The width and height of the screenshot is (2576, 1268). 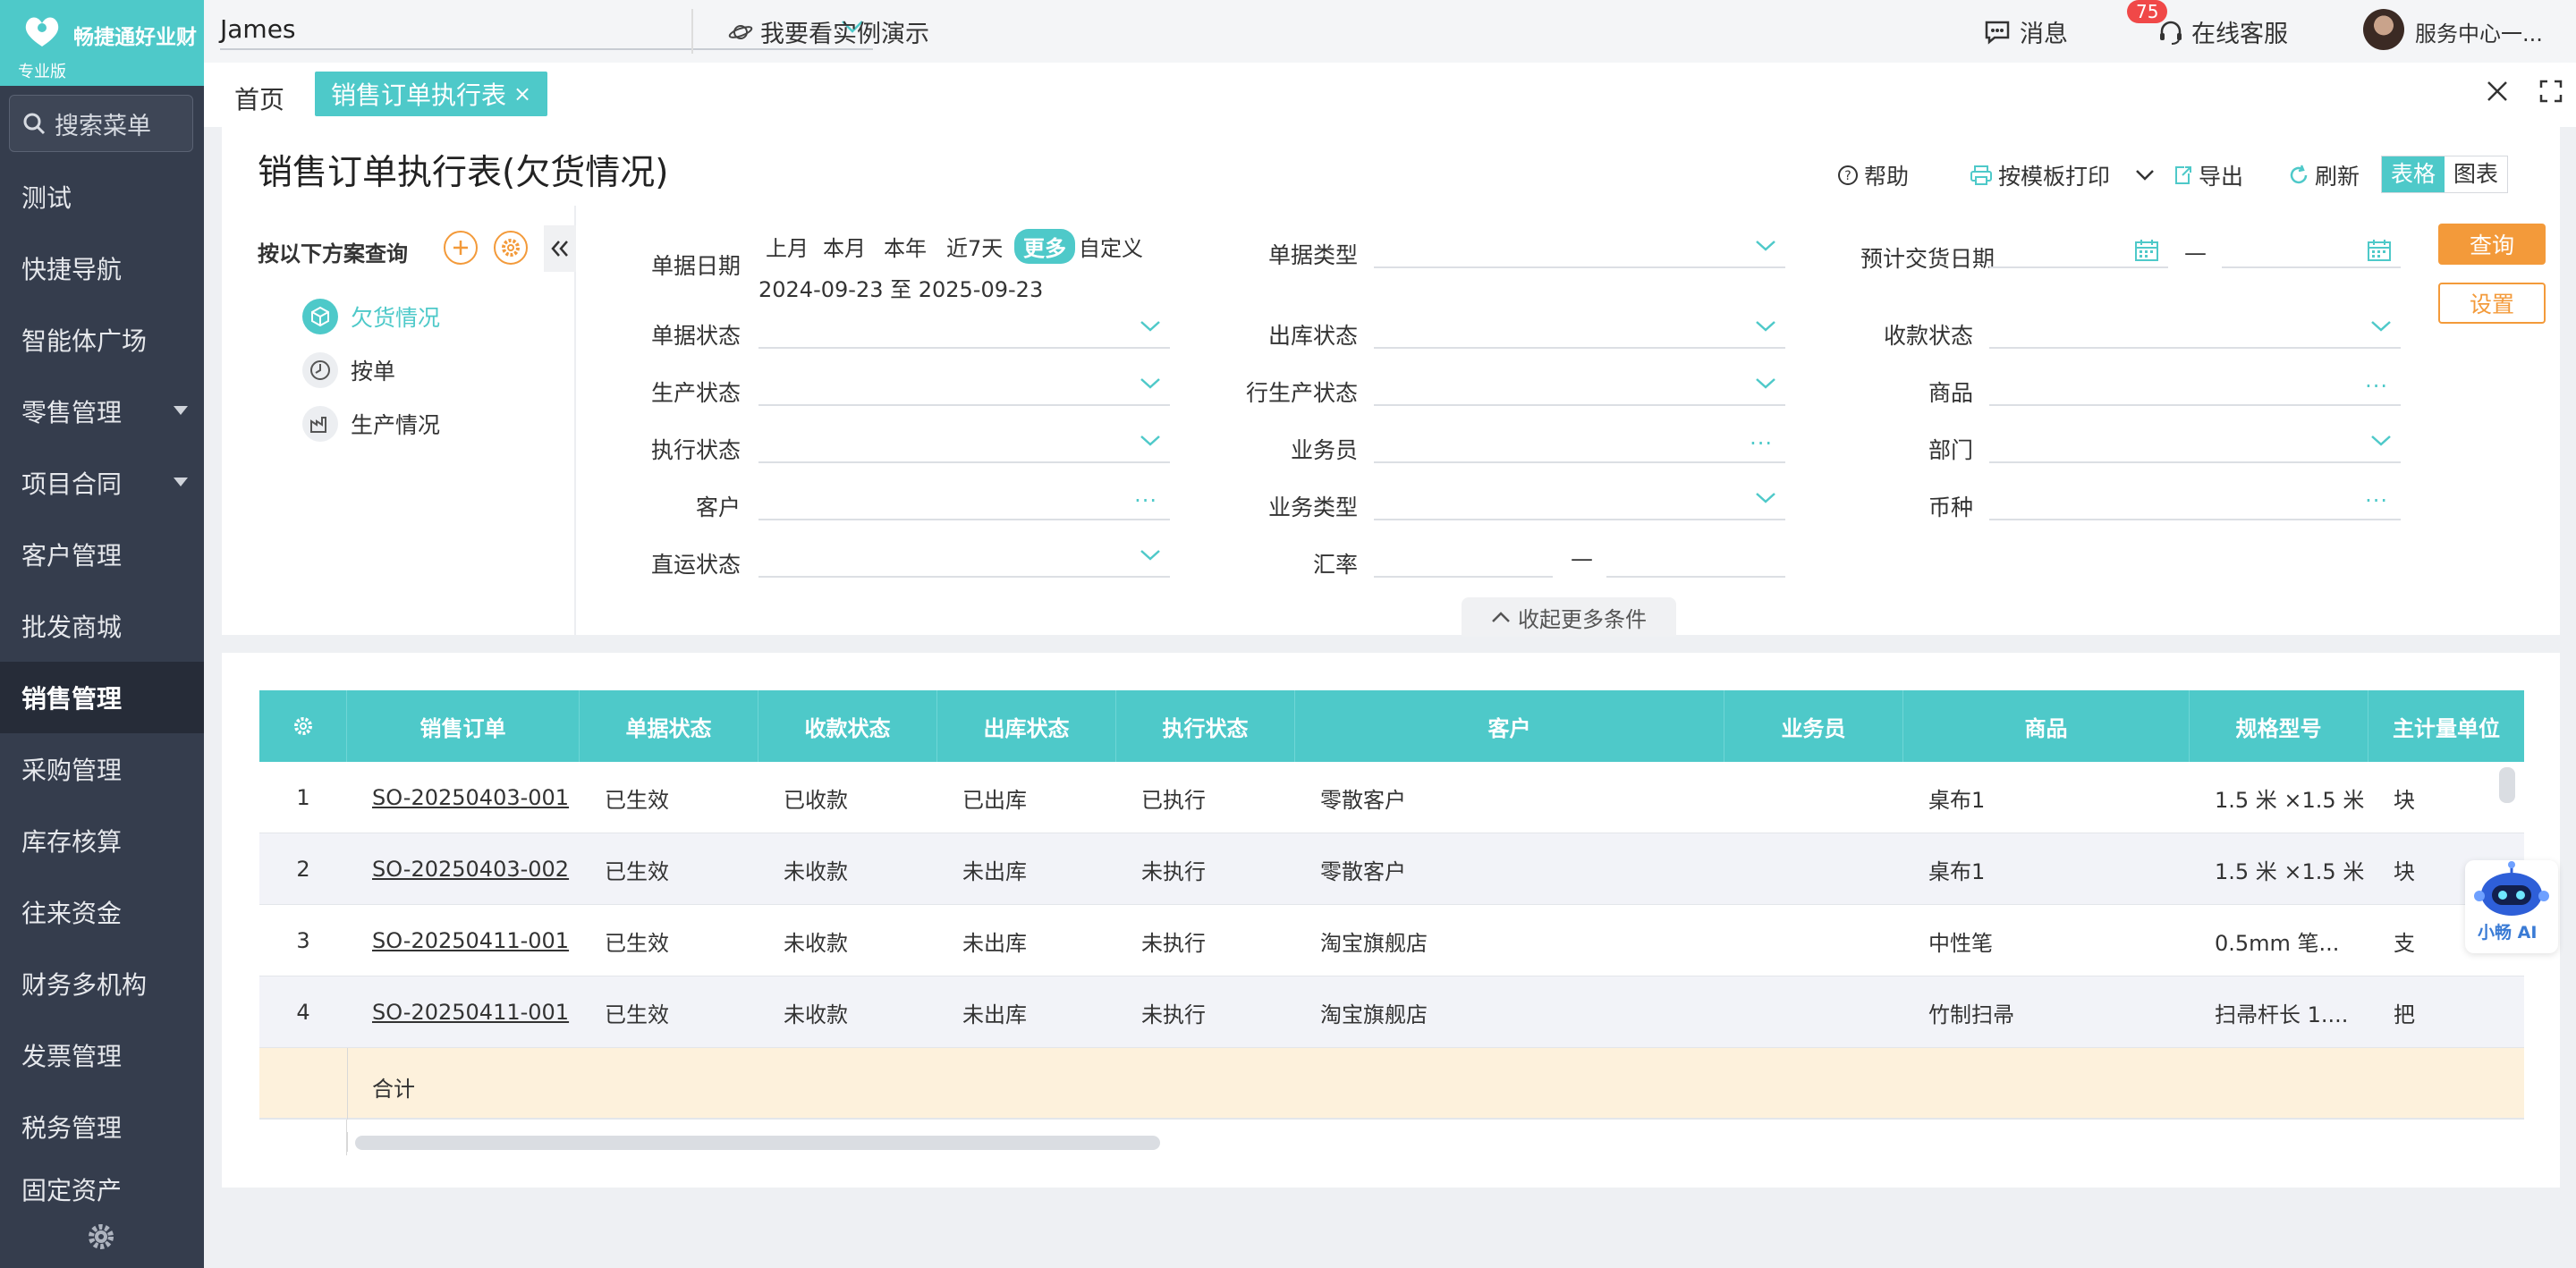 I want to click on cell-salesperson, so click(x=1813, y=797).